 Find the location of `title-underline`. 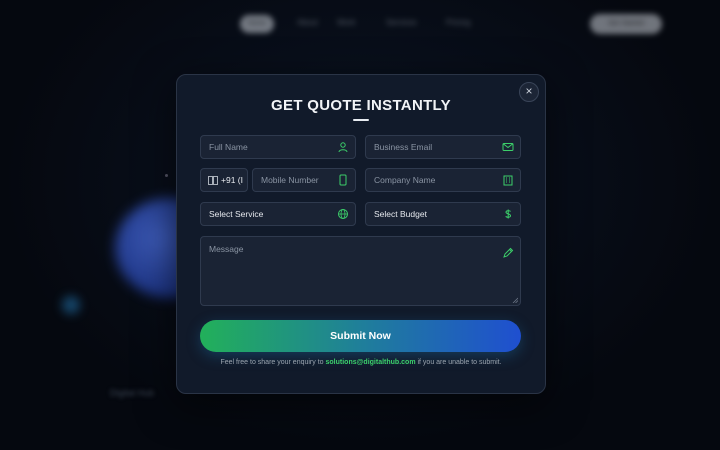

title-underline is located at coordinates (361, 120).